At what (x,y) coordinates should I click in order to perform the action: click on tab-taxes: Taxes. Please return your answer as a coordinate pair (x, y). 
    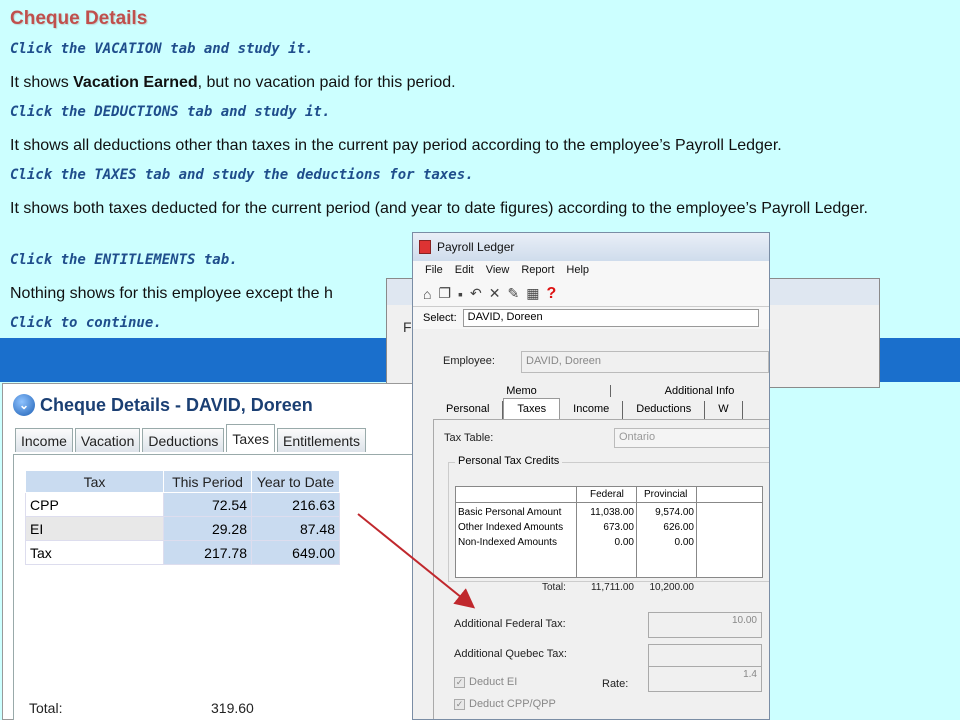
    Looking at the image, I should click on (250, 438).